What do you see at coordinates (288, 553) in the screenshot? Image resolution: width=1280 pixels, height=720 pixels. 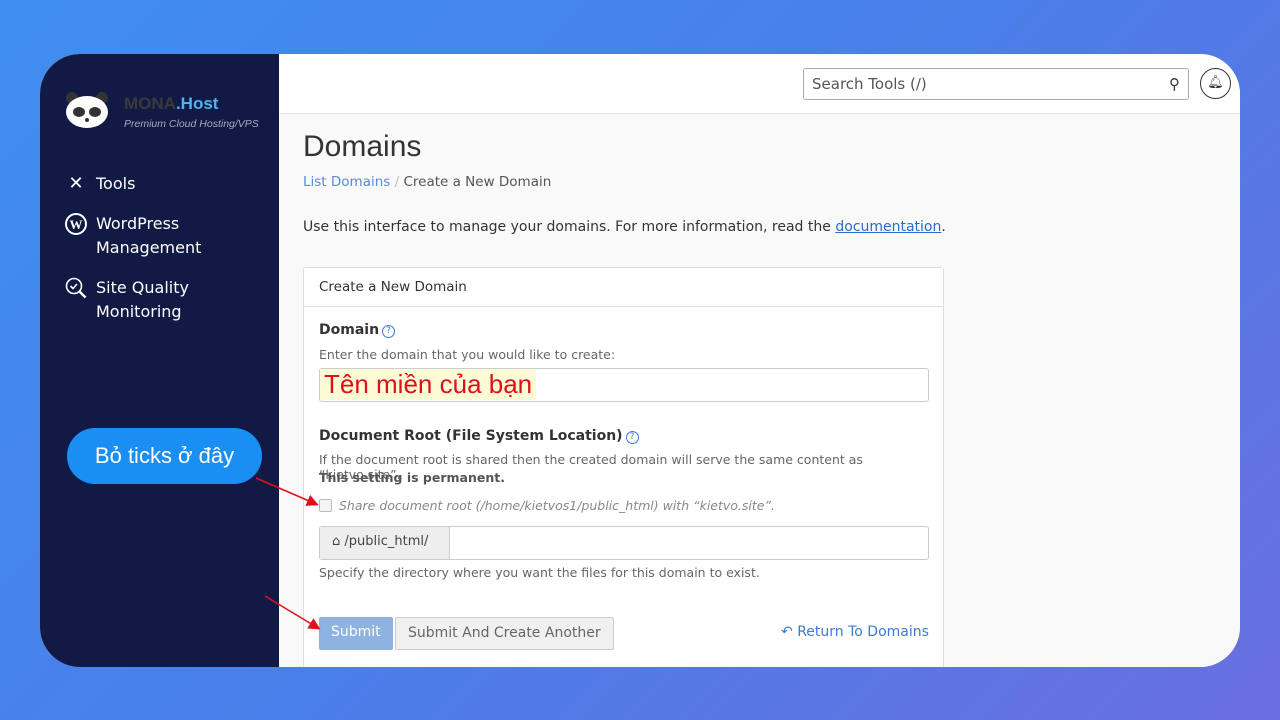 I see `annotation-arrows` at bounding box center [288, 553].